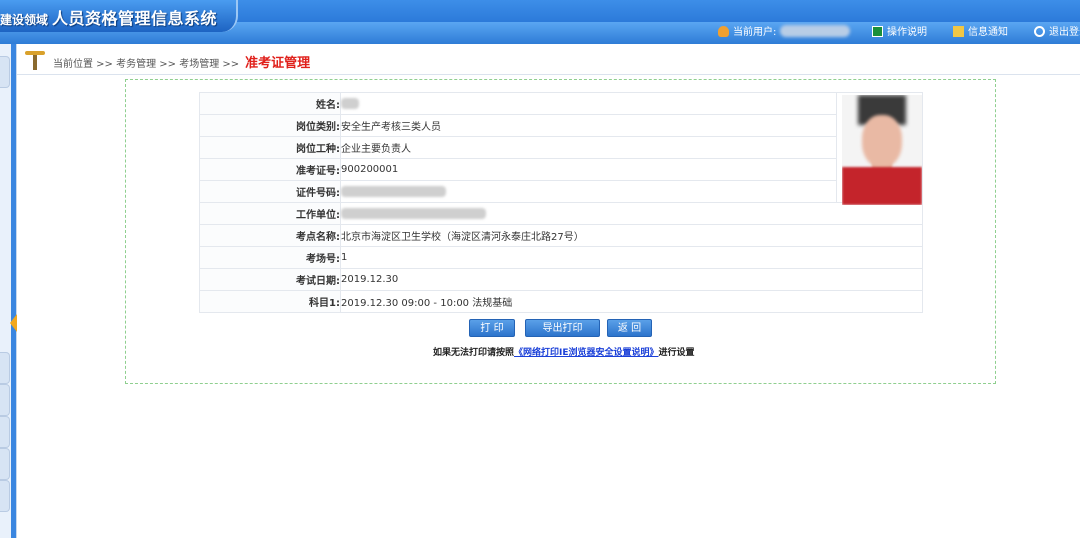 The width and height of the screenshot is (1080, 538). I want to click on field-label: 考试日期:, so click(270, 279).